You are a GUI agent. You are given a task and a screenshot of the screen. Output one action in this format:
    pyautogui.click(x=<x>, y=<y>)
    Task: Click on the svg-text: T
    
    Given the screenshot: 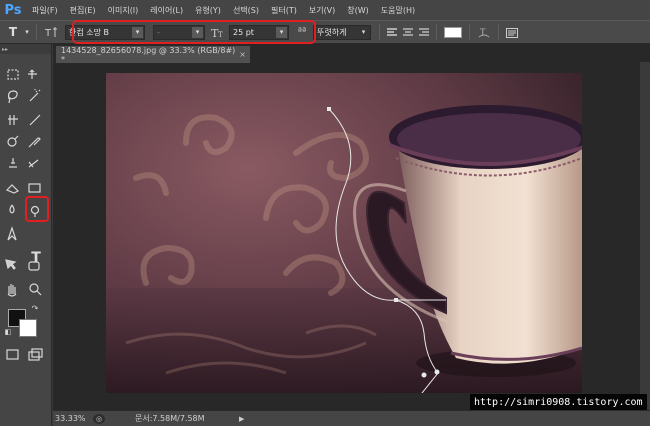 What is the action you would take?
    pyautogui.click(x=48, y=33)
    